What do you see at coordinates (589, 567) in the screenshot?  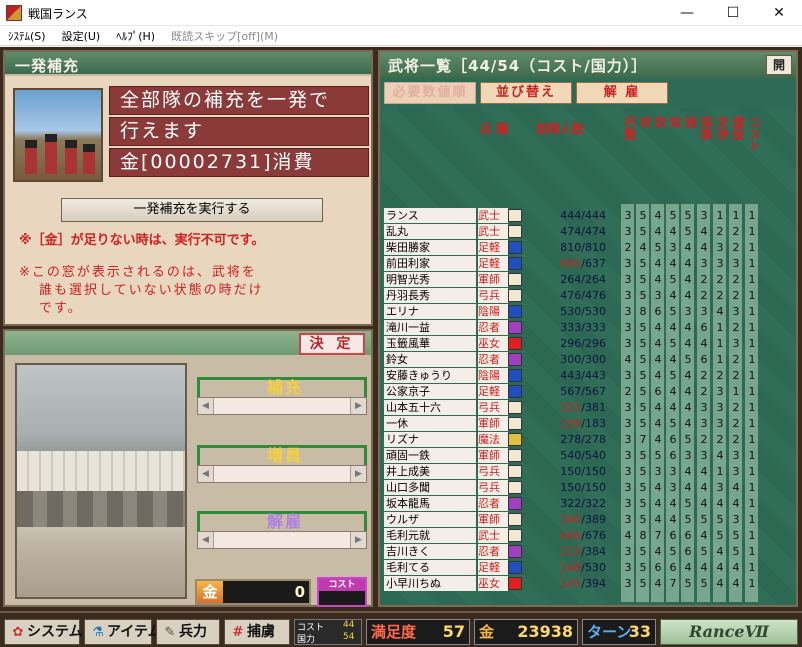 I see `roster-row: 毛利てる 足軽 168/530 3 5 6 6 4 4 4 4 1` at bounding box center [589, 567].